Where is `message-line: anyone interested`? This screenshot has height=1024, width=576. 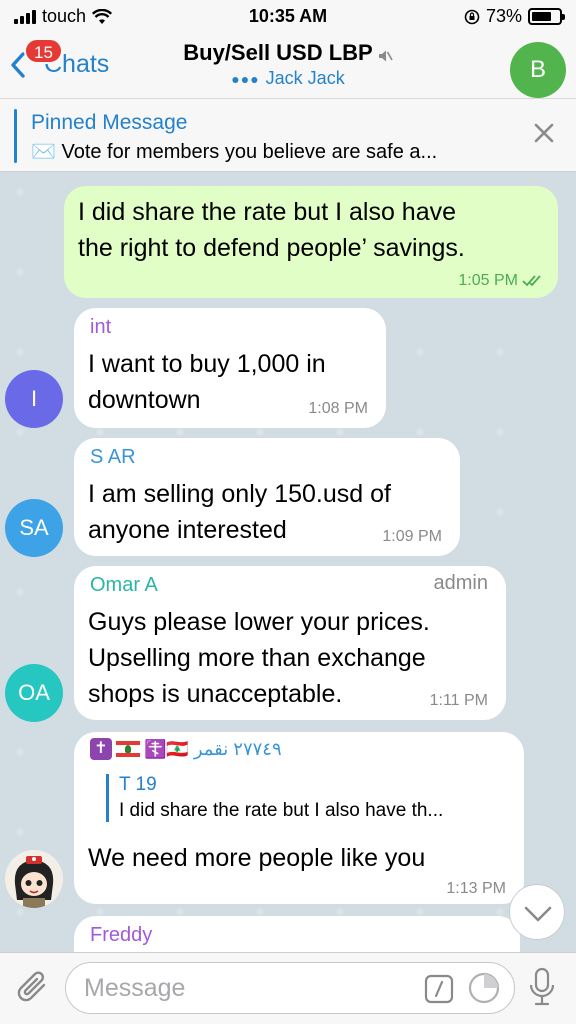 message-line: anyone interested is located at coordinates (187, 530).